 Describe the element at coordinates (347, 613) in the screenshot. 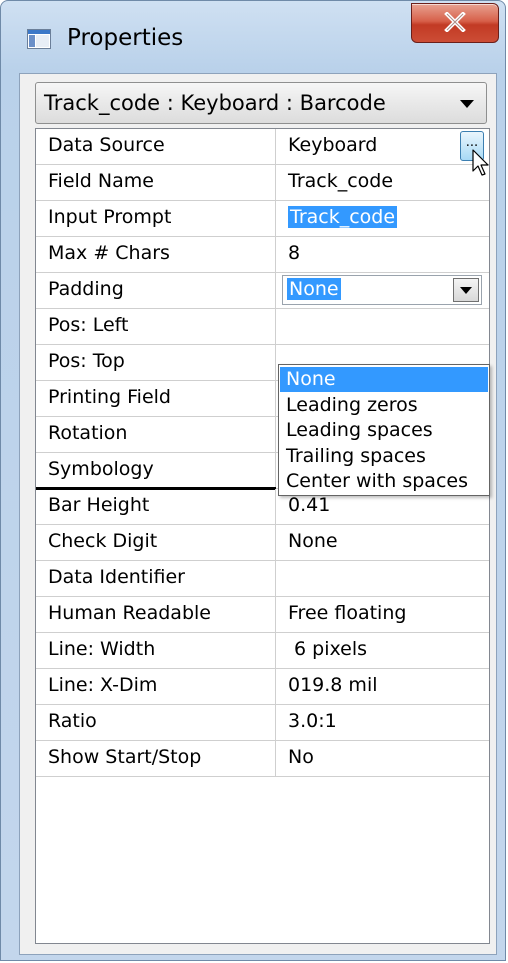

I see `property-value: Free floating` at that location.